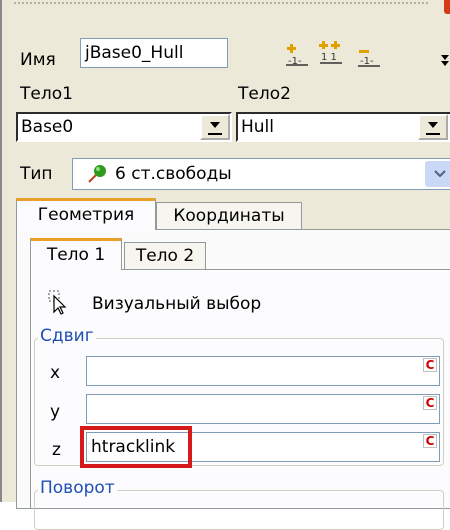  What do you see at coordinates (47, 126) in the screenshot?
I see `body1-select-value: Base0` at bounding box center [47, 126].